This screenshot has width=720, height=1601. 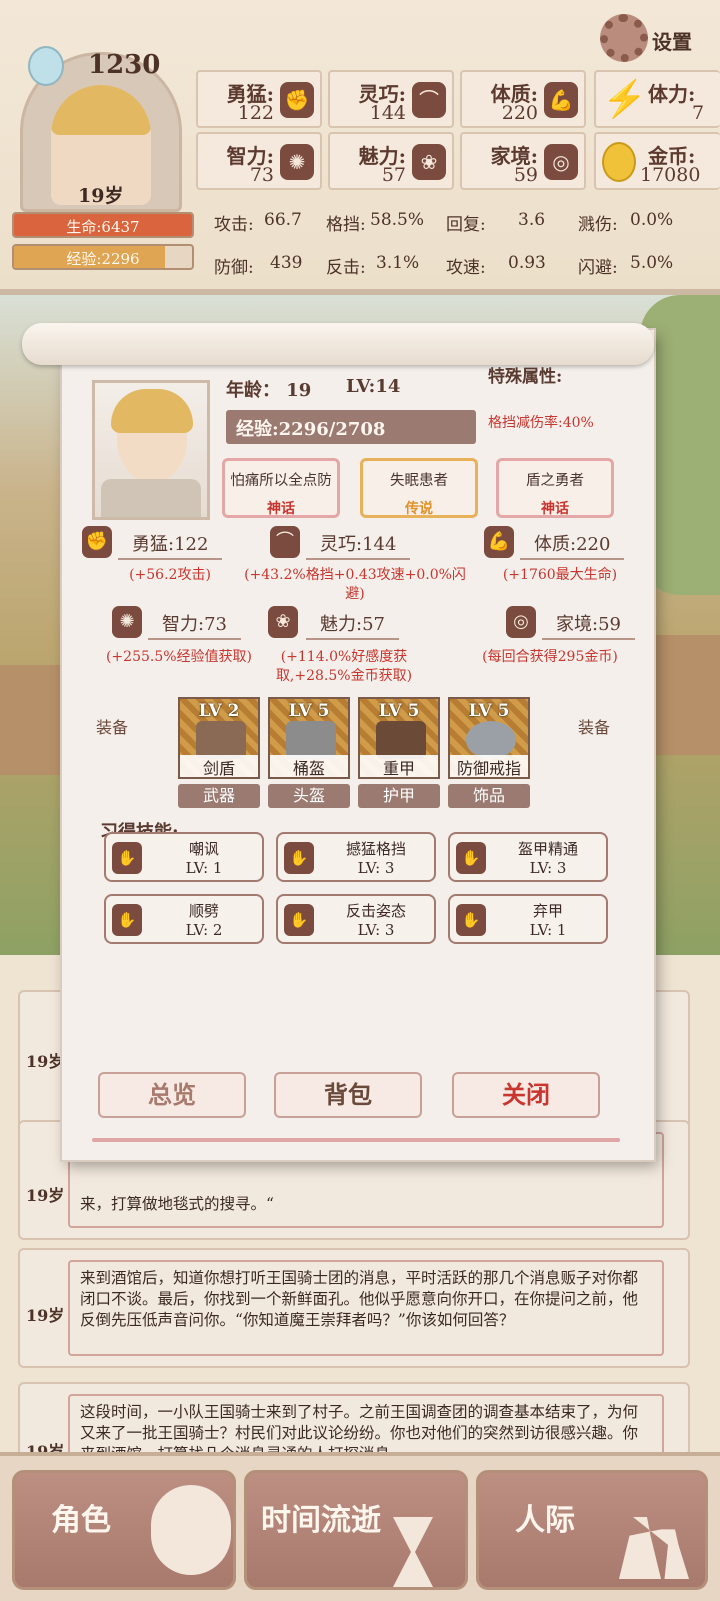 What do you see at coordinates (338, 344) in the screenshot?
I see `scroll-top` at bounding box center [338, 344].